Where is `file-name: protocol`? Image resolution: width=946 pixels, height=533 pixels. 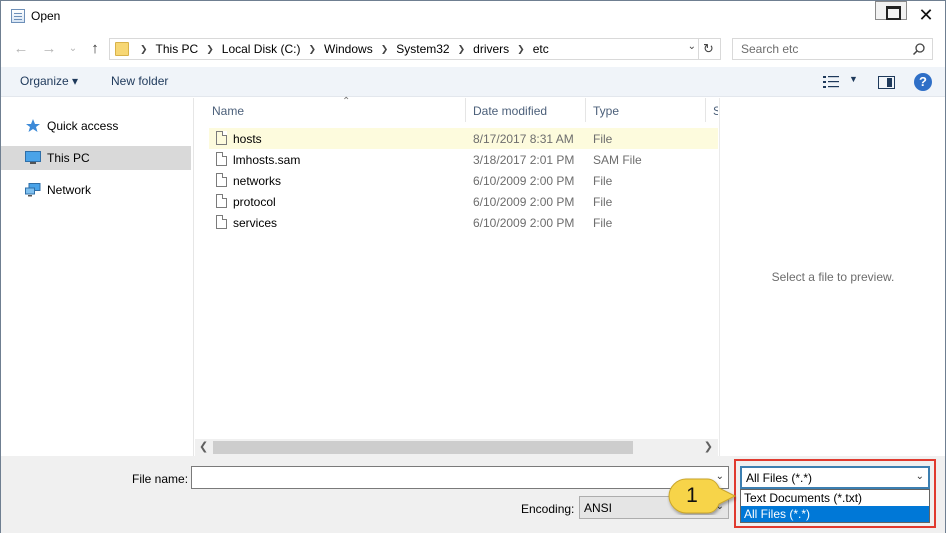 file-name: protocol is located at coordinates (254, 202).